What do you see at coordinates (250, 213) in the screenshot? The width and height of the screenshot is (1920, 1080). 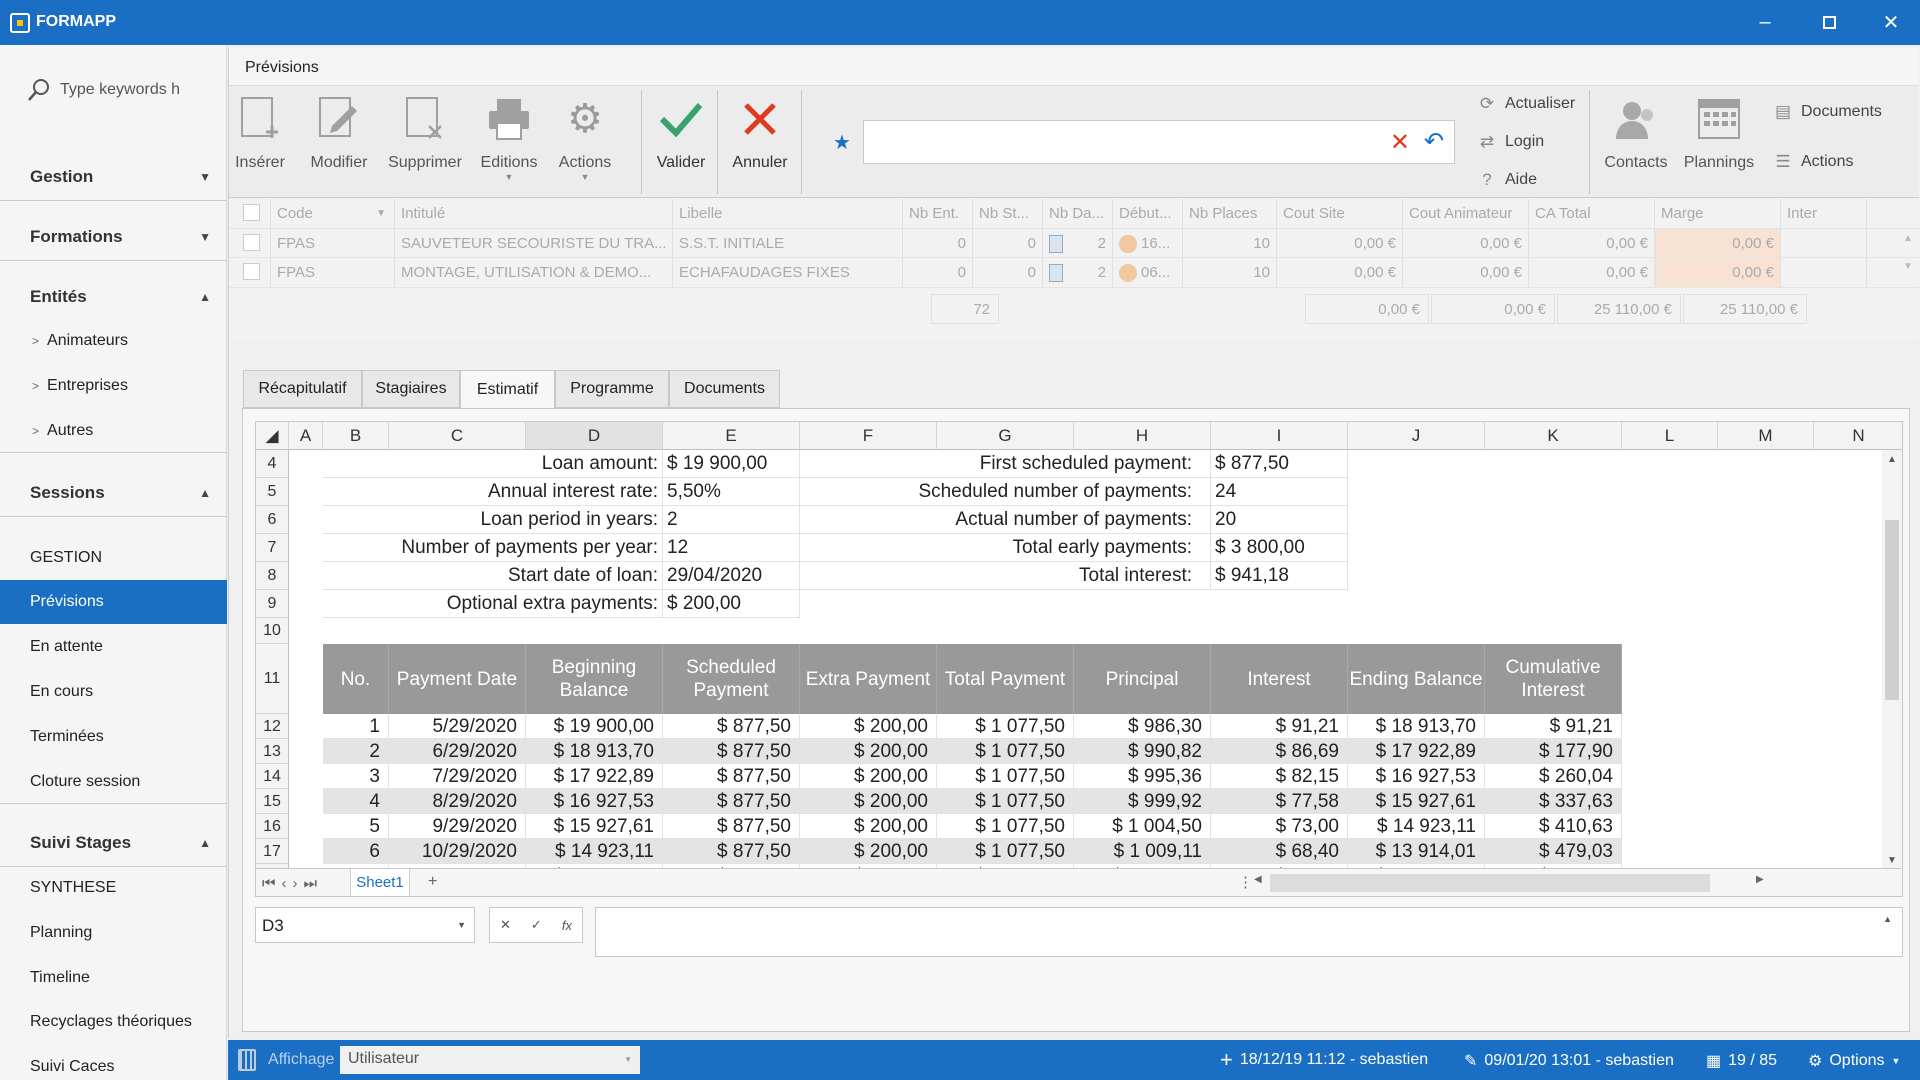 I see `select-all-checkbox` at bounding box center [250, 213].